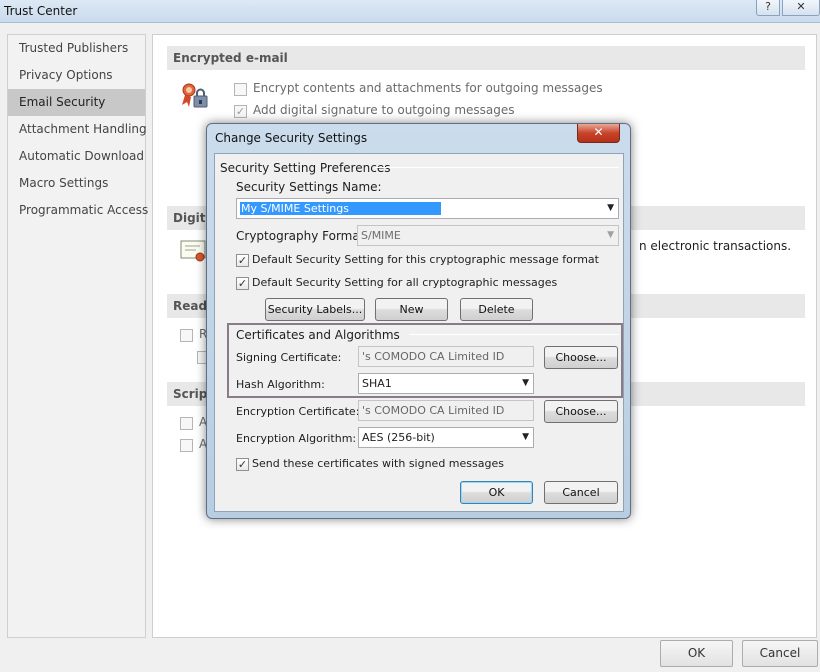 This screenshot has height=672, width=820. Describe the element at coordinates (76, 48) in the screenshot. I see `sidebar-item-trusted-publishers: Trusted Publishers` at that location.